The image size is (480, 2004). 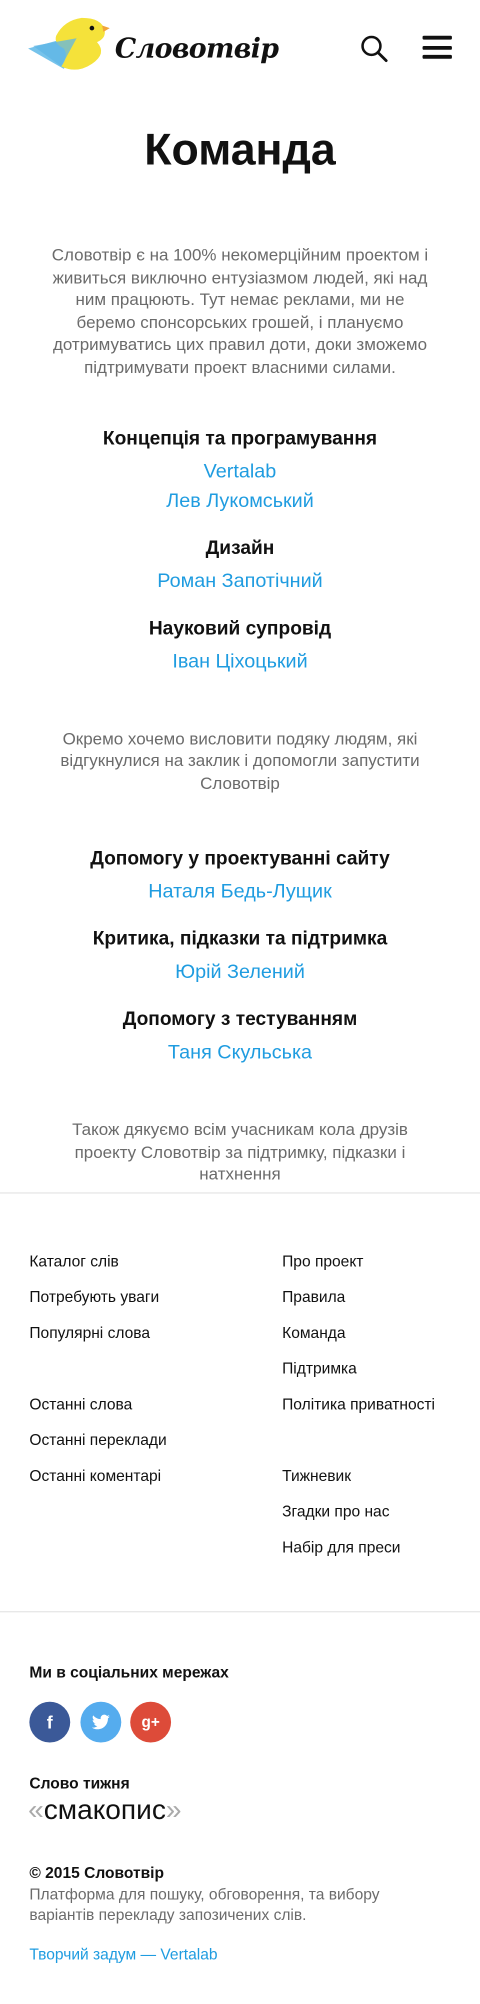 I want to click on role-title: Науковий супровід, so click(x=240, y=628).